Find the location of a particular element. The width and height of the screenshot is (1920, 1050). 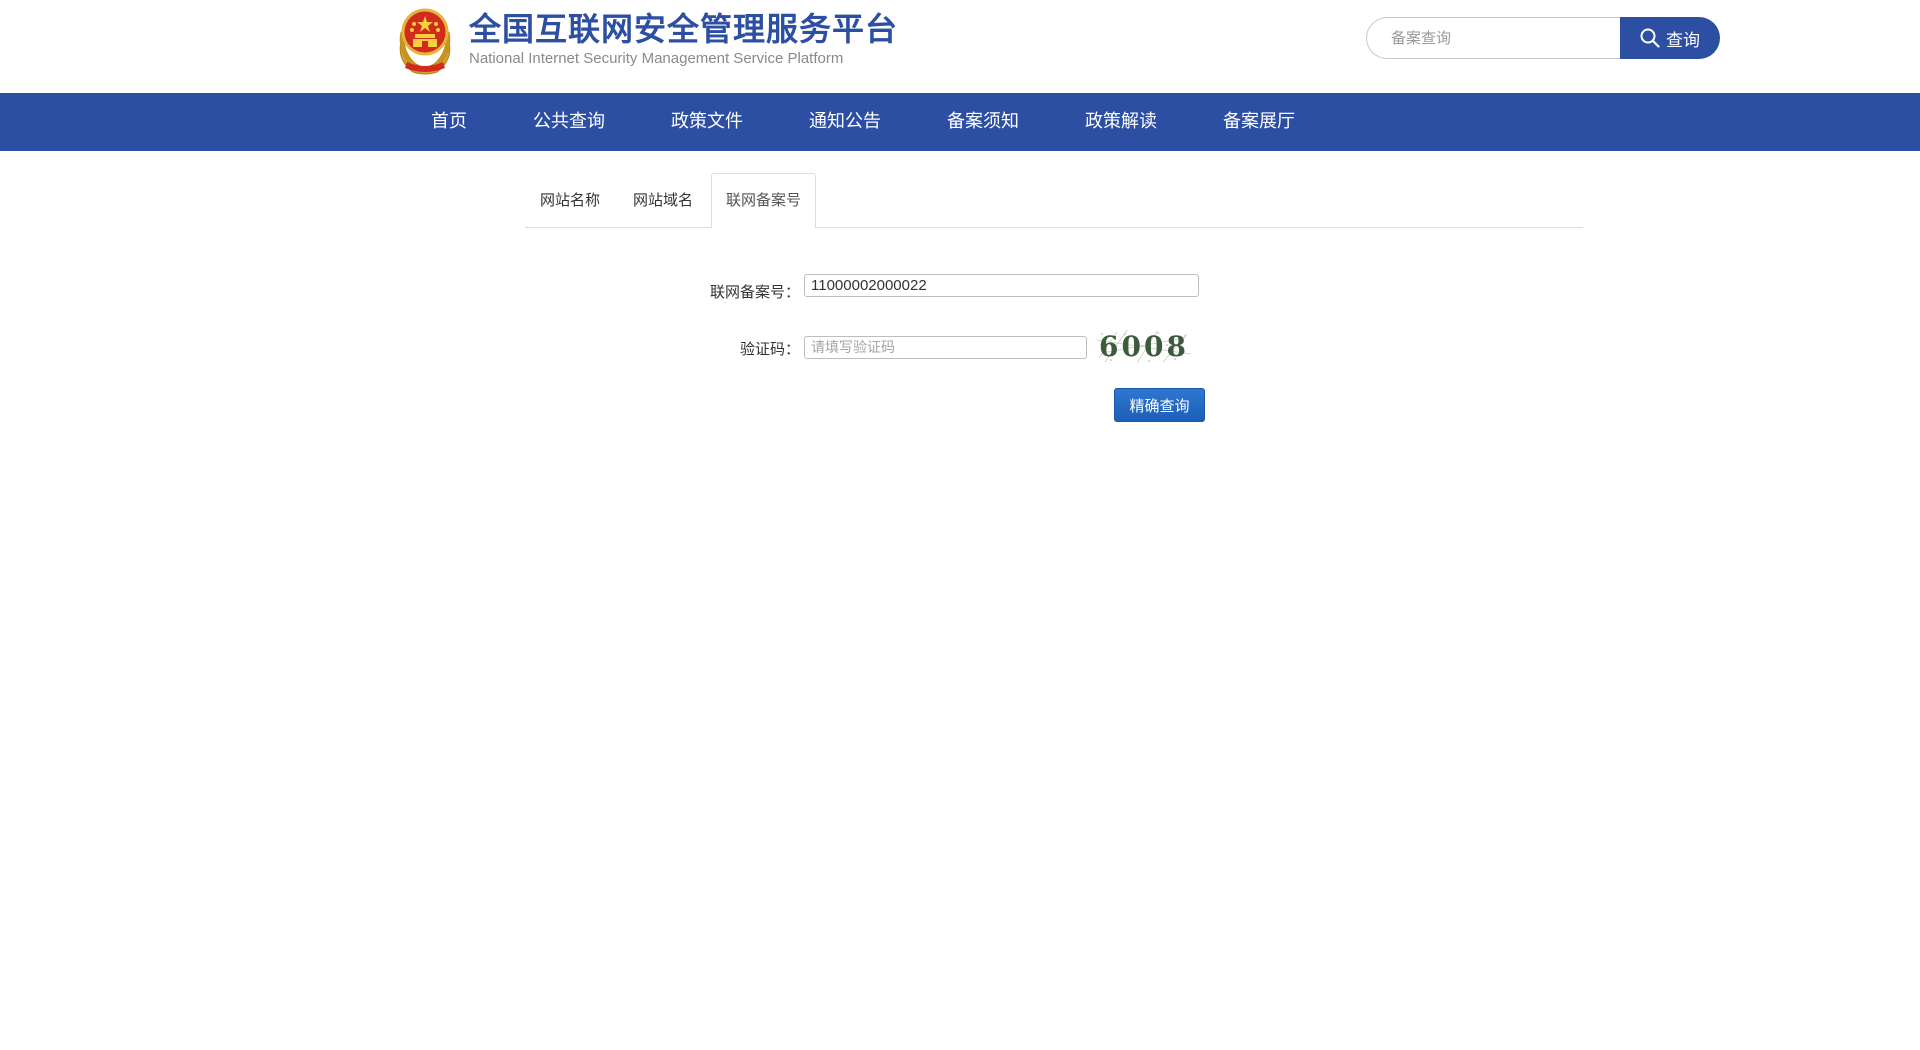

nav-item-filing-hall: 备案展厅 is located at coordinates (1259, 122).